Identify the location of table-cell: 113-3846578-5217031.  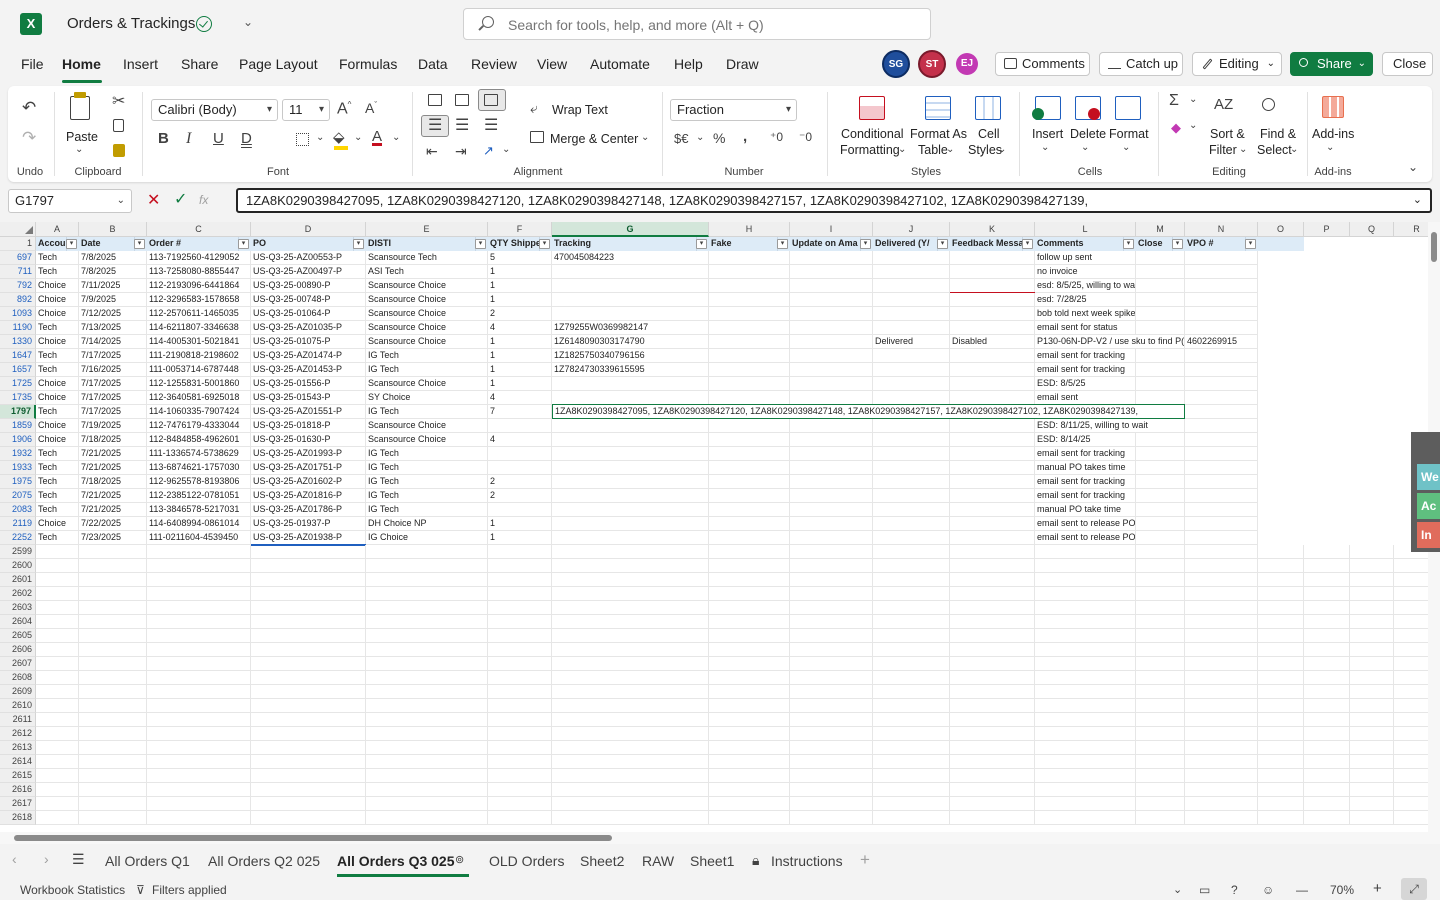
(199, 510).